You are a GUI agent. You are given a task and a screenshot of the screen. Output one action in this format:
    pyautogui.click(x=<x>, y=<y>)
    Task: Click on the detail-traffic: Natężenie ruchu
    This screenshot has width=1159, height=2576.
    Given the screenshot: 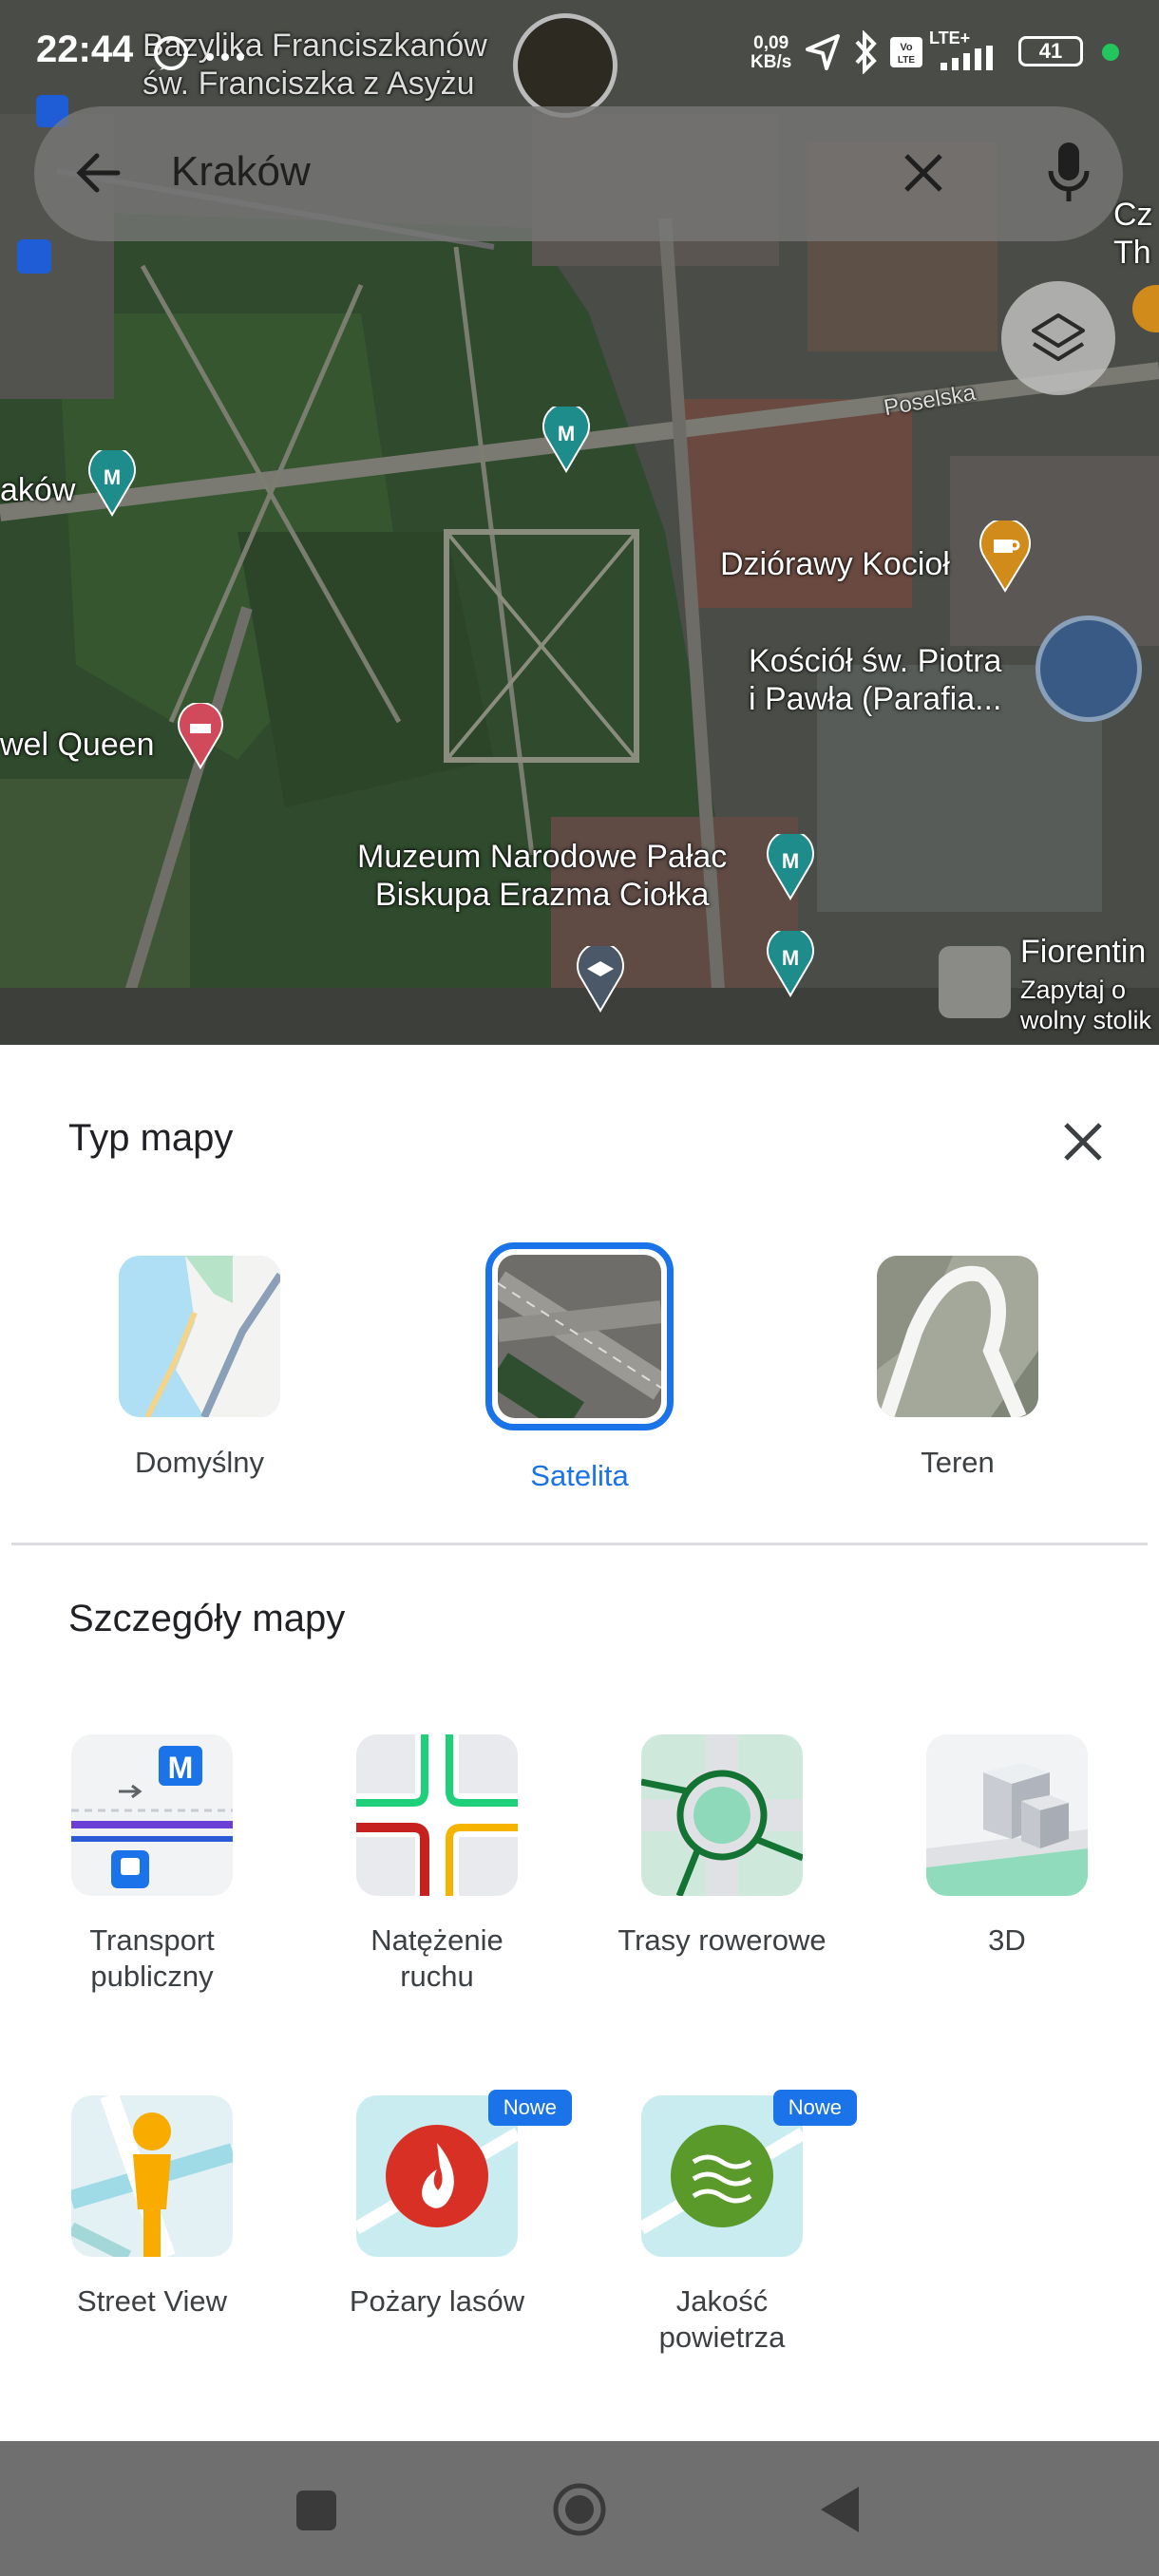 What is the action you would take?
    pyautogui.click(x=437, y=1864)
    